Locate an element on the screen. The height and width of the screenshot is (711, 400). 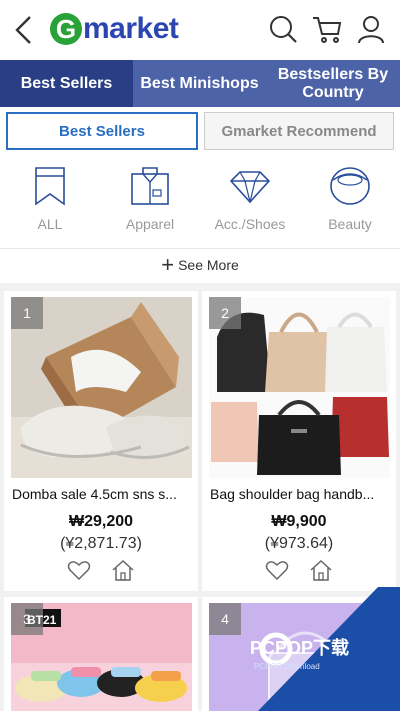
category-label: Acc./Shoes is located at coordinates (250, 224).